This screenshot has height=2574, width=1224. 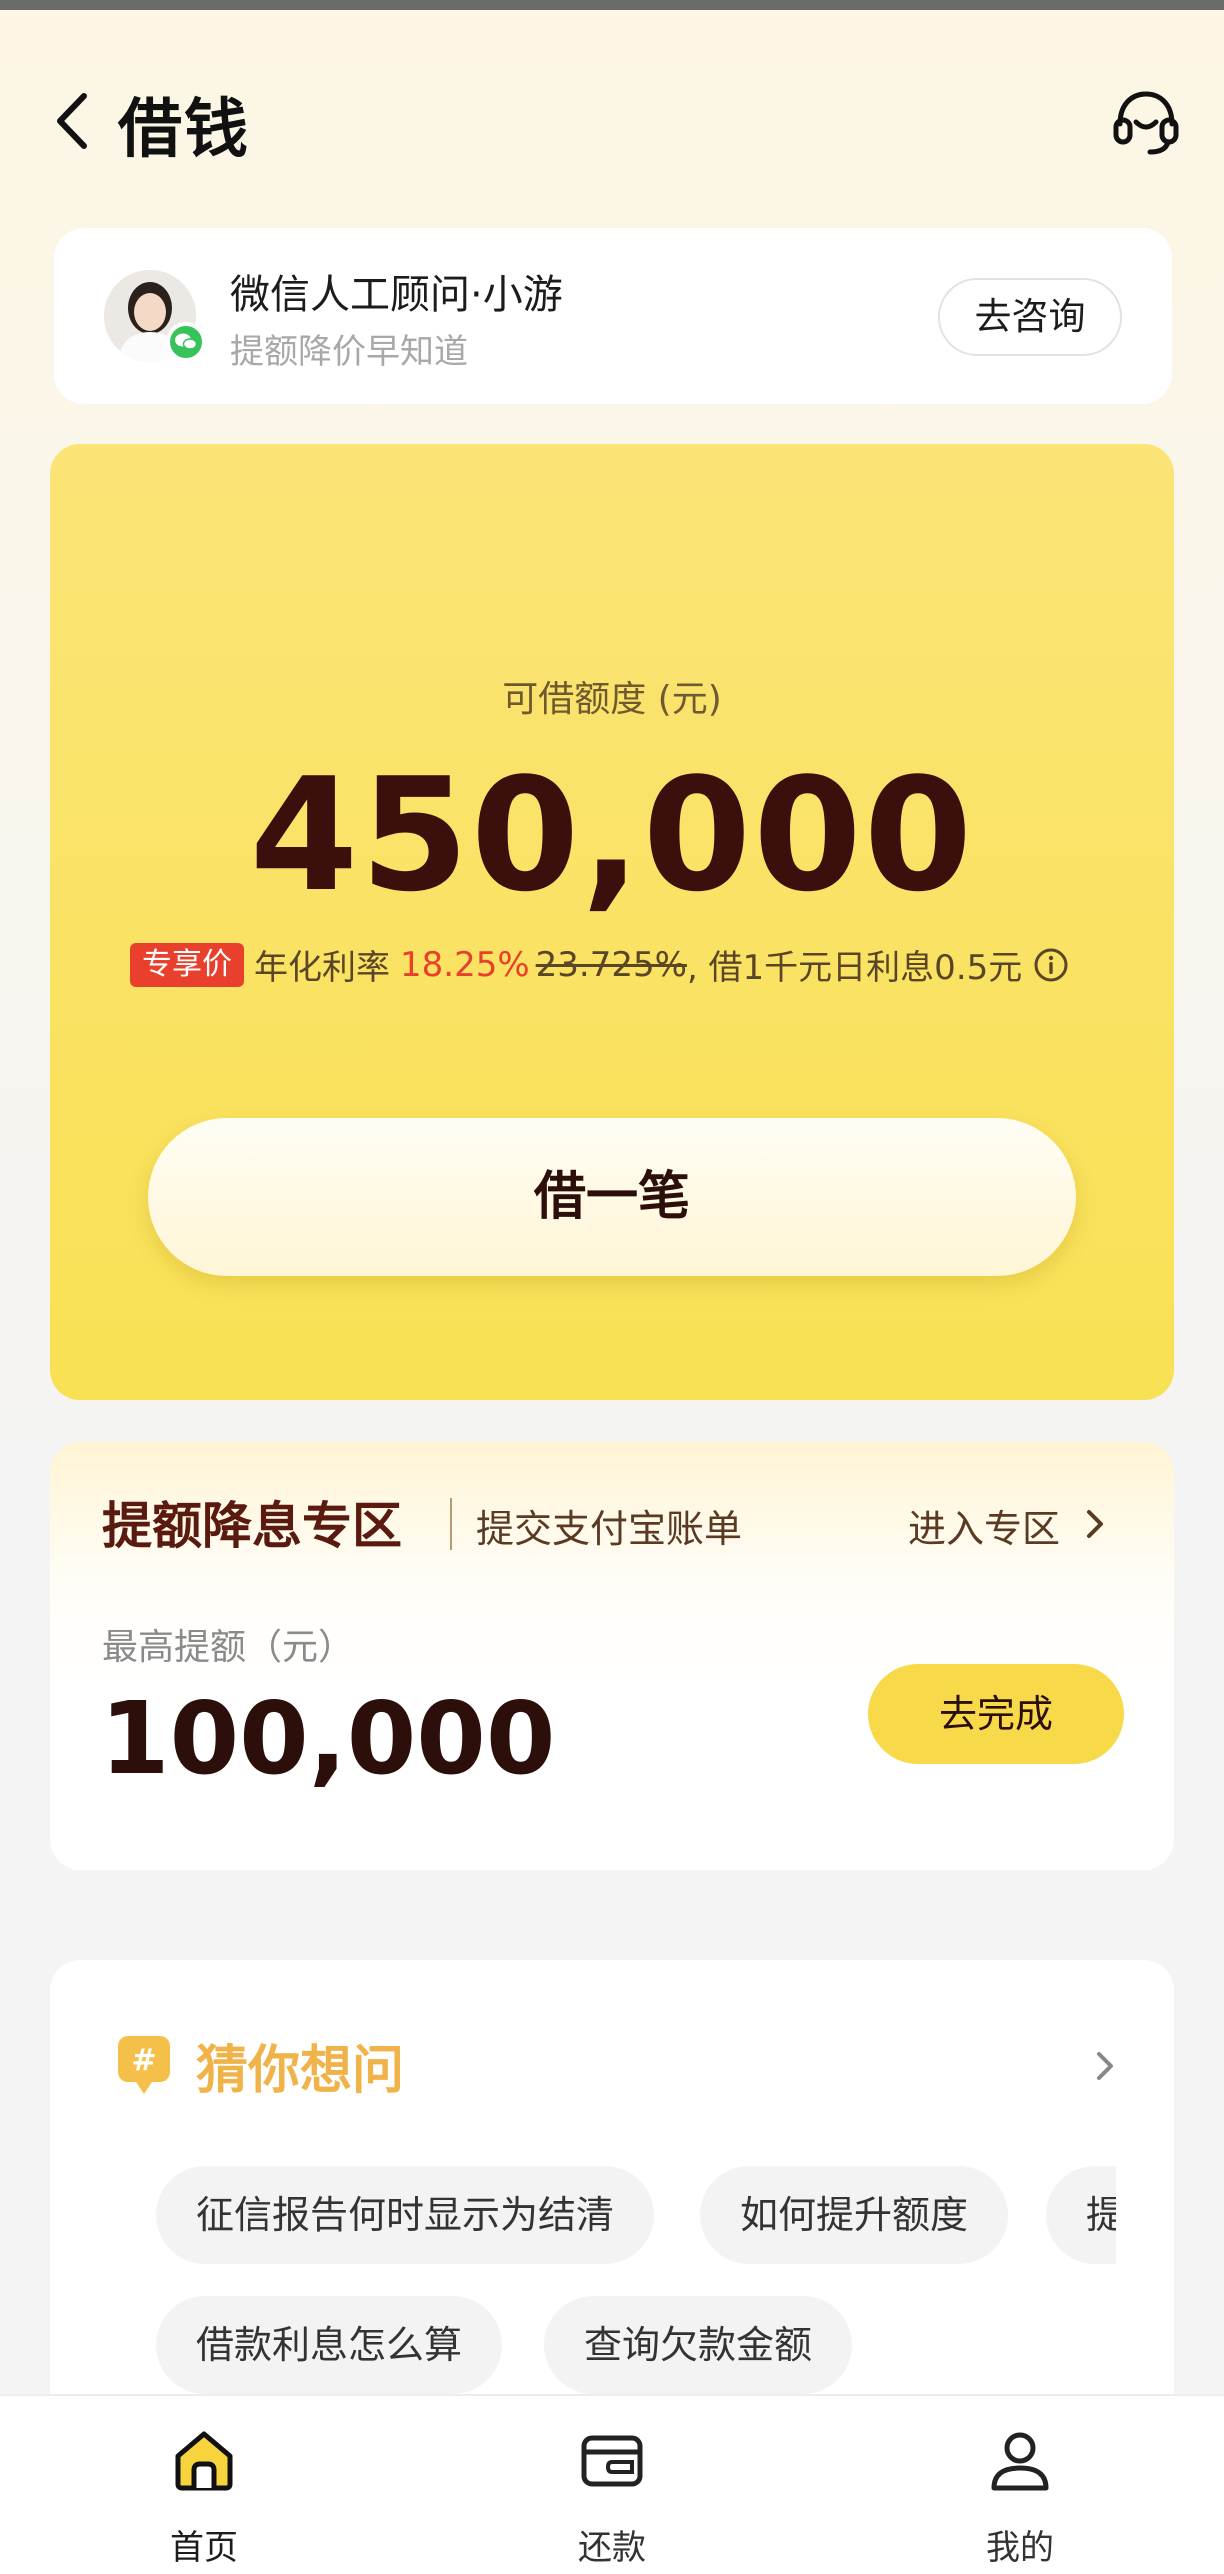 What do you see at coordinates (451, 1524) in the screenshot?
I see `divider` at bounding box center [451, 1524].